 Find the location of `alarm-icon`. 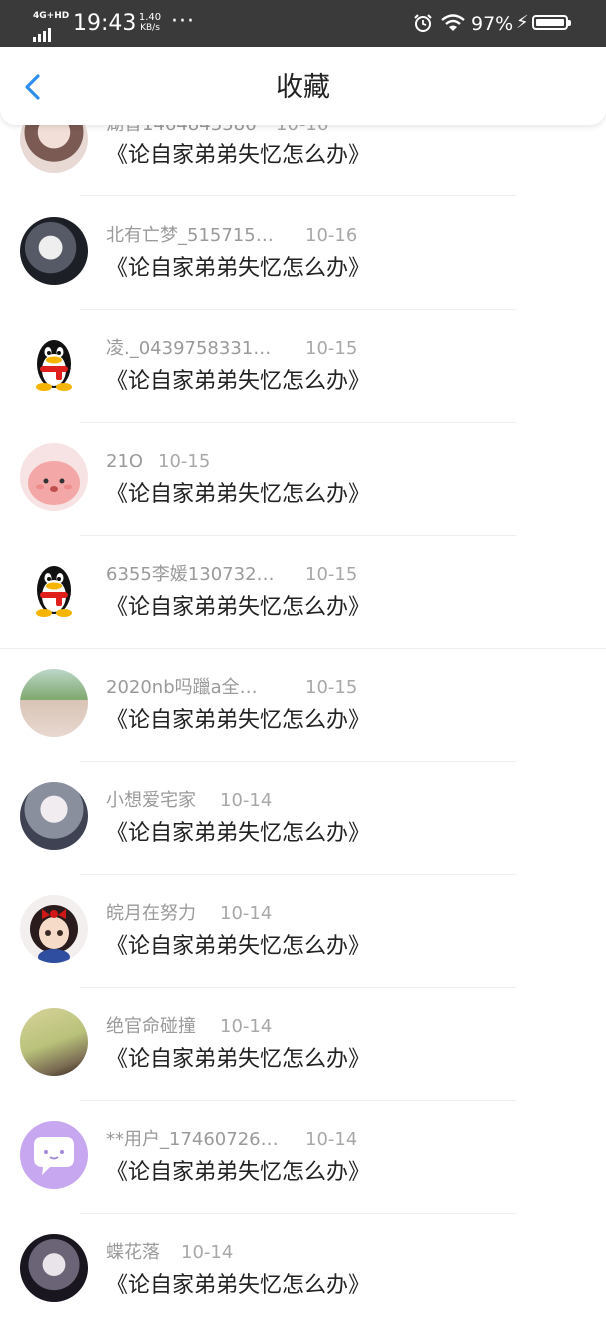

alarm-icon is located at coordinates (423, 23).